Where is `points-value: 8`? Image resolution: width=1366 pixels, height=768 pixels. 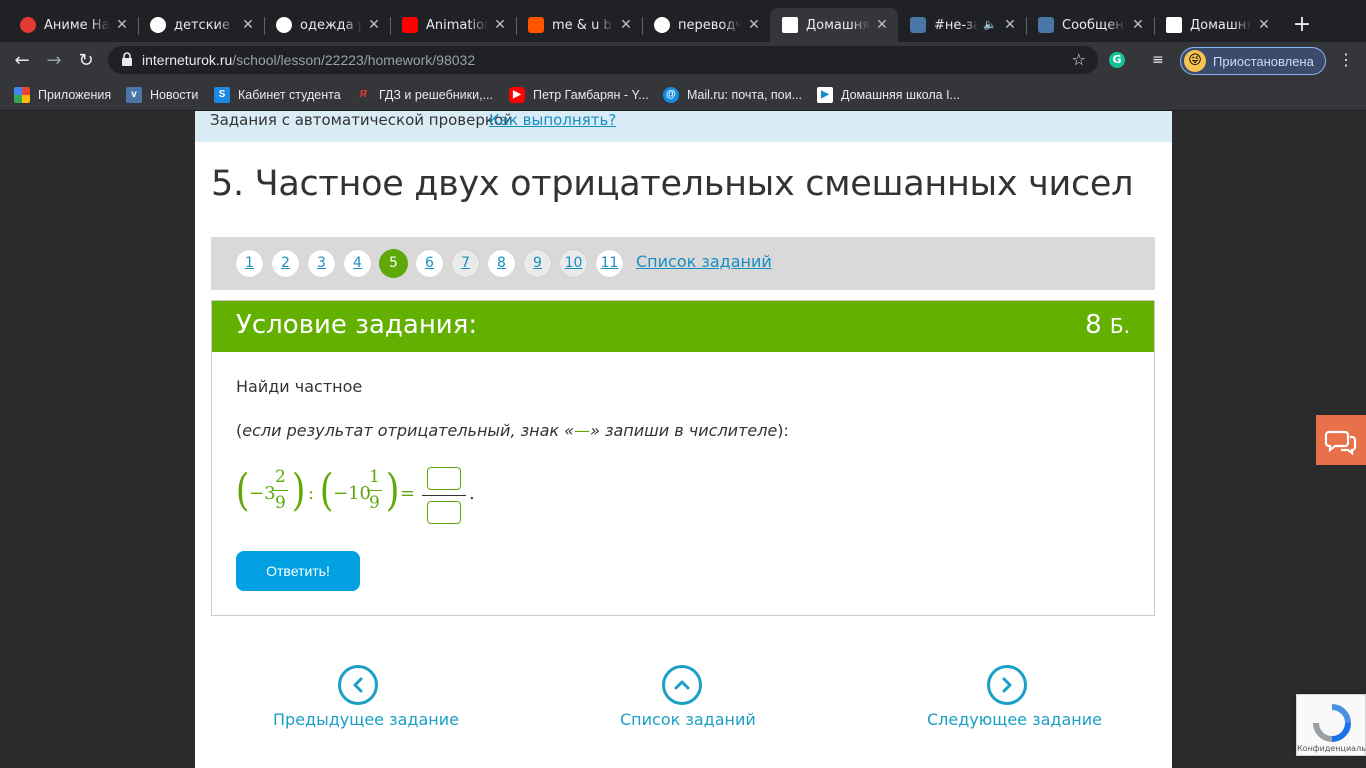 points-value: 8 is located at coordinates (1093, 325).